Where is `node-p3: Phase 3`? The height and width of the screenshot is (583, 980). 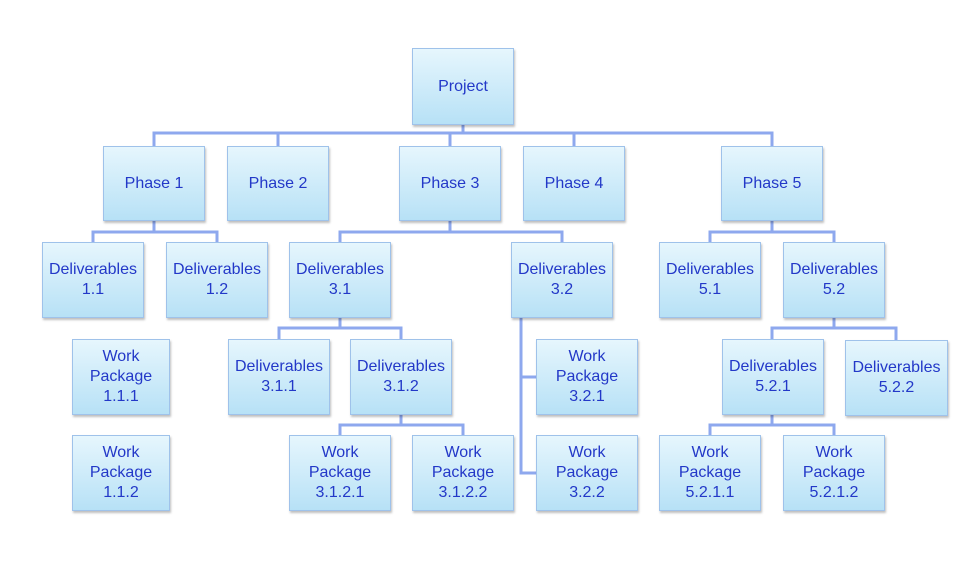
node-p3: Phase 3 is located at coordinates (450, 183).